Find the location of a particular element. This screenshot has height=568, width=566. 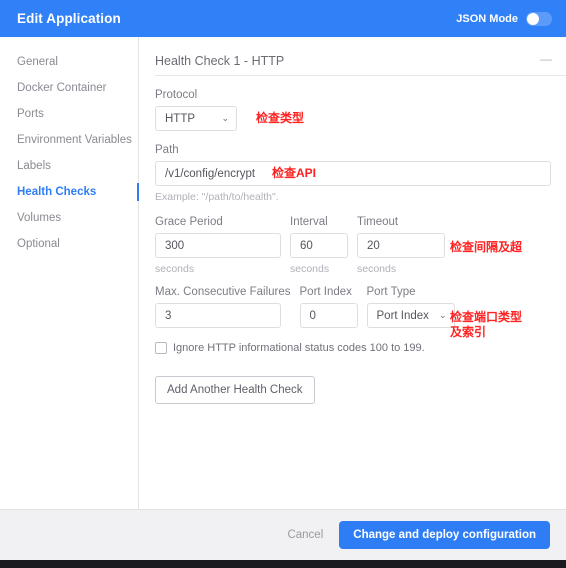

json-mode-label: JSON Mode is located at coordinates (487, 18).